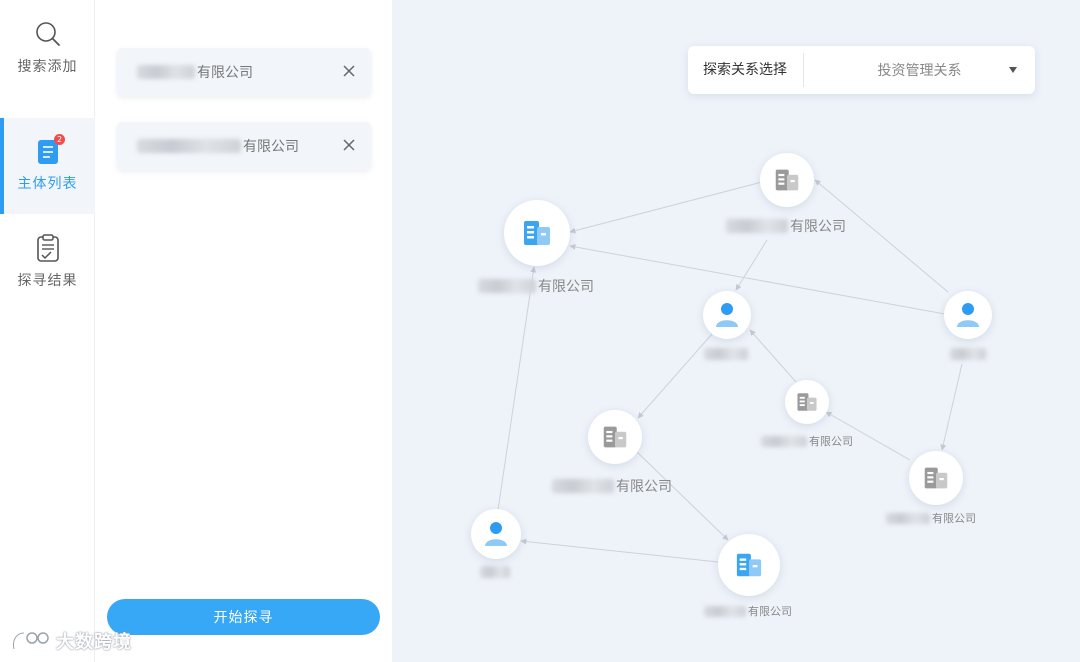 This screenshot has width=1080, height=662. Describe the element at coordinates (47, 67) in the screenshot. I see `sidebar-item-label: 搜索添加` at that location.